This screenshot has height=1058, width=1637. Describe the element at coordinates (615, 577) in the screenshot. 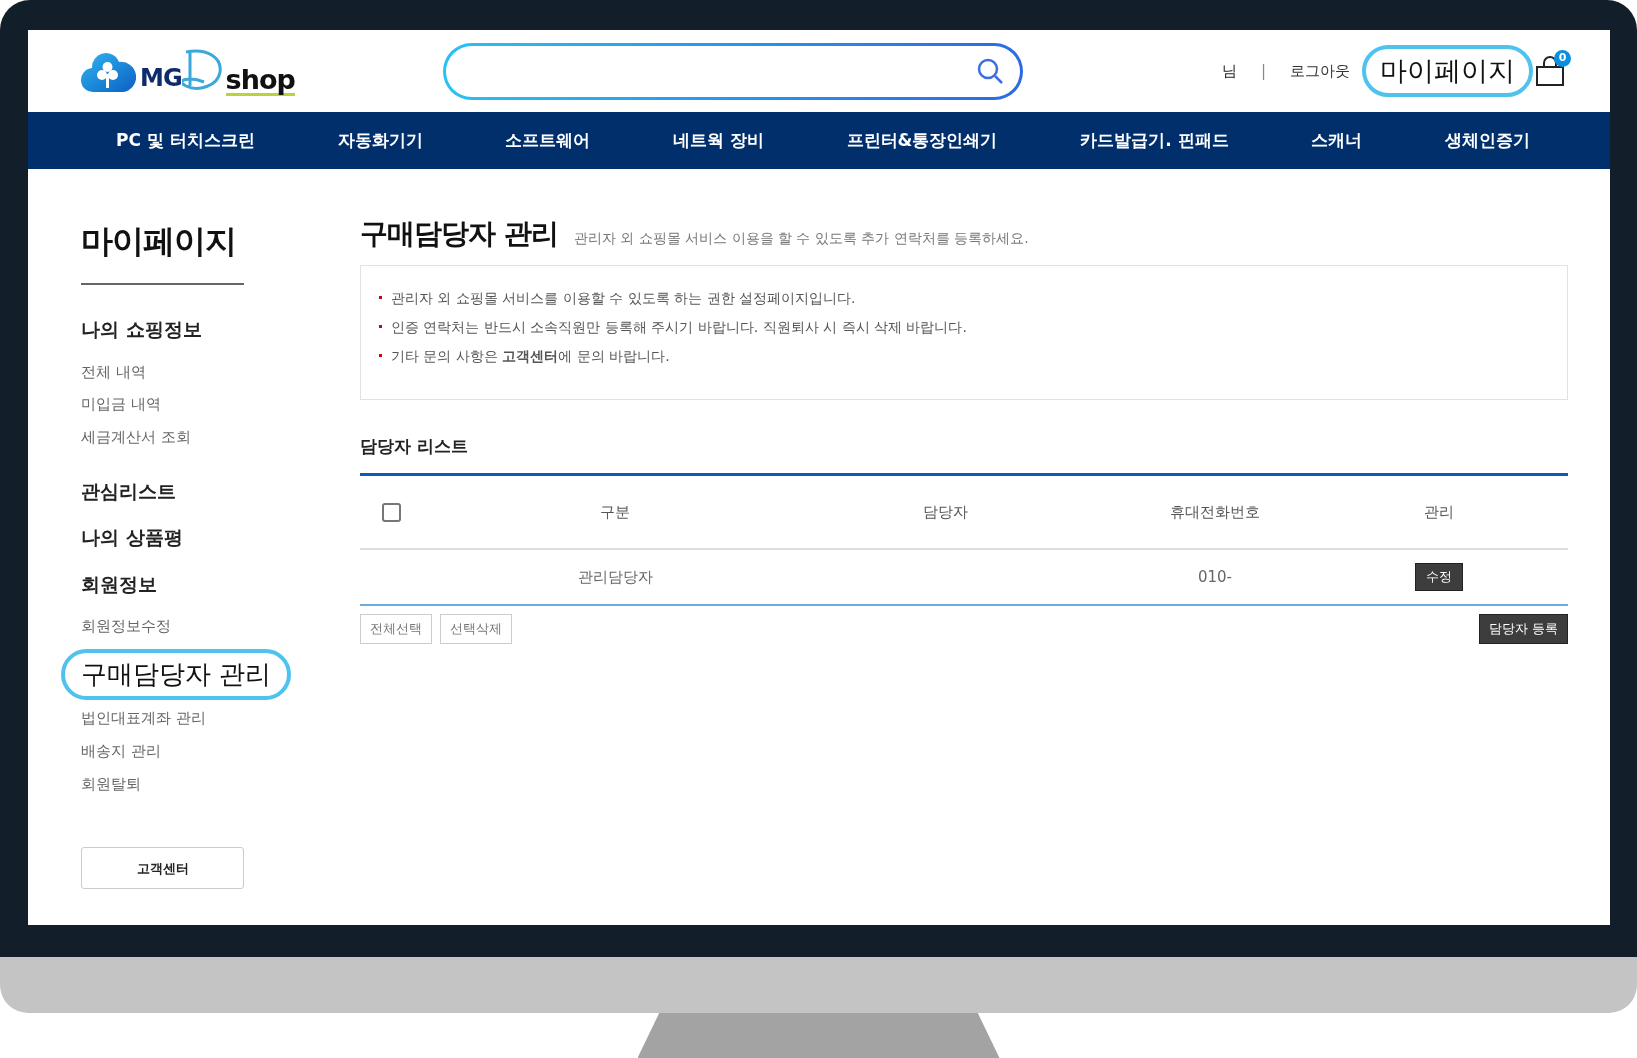

I see `table-cell-text: 관리담당자` at that location.